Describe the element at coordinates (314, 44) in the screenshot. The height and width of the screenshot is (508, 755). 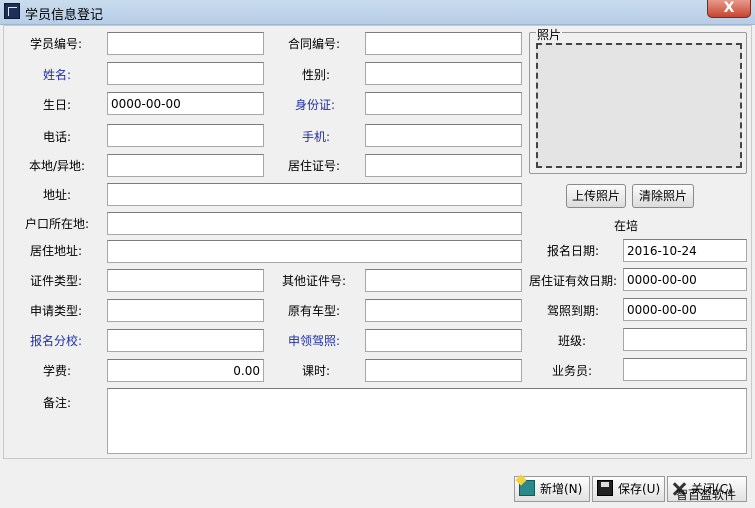
I see `label-contract-no: 合同编号:` at that location.